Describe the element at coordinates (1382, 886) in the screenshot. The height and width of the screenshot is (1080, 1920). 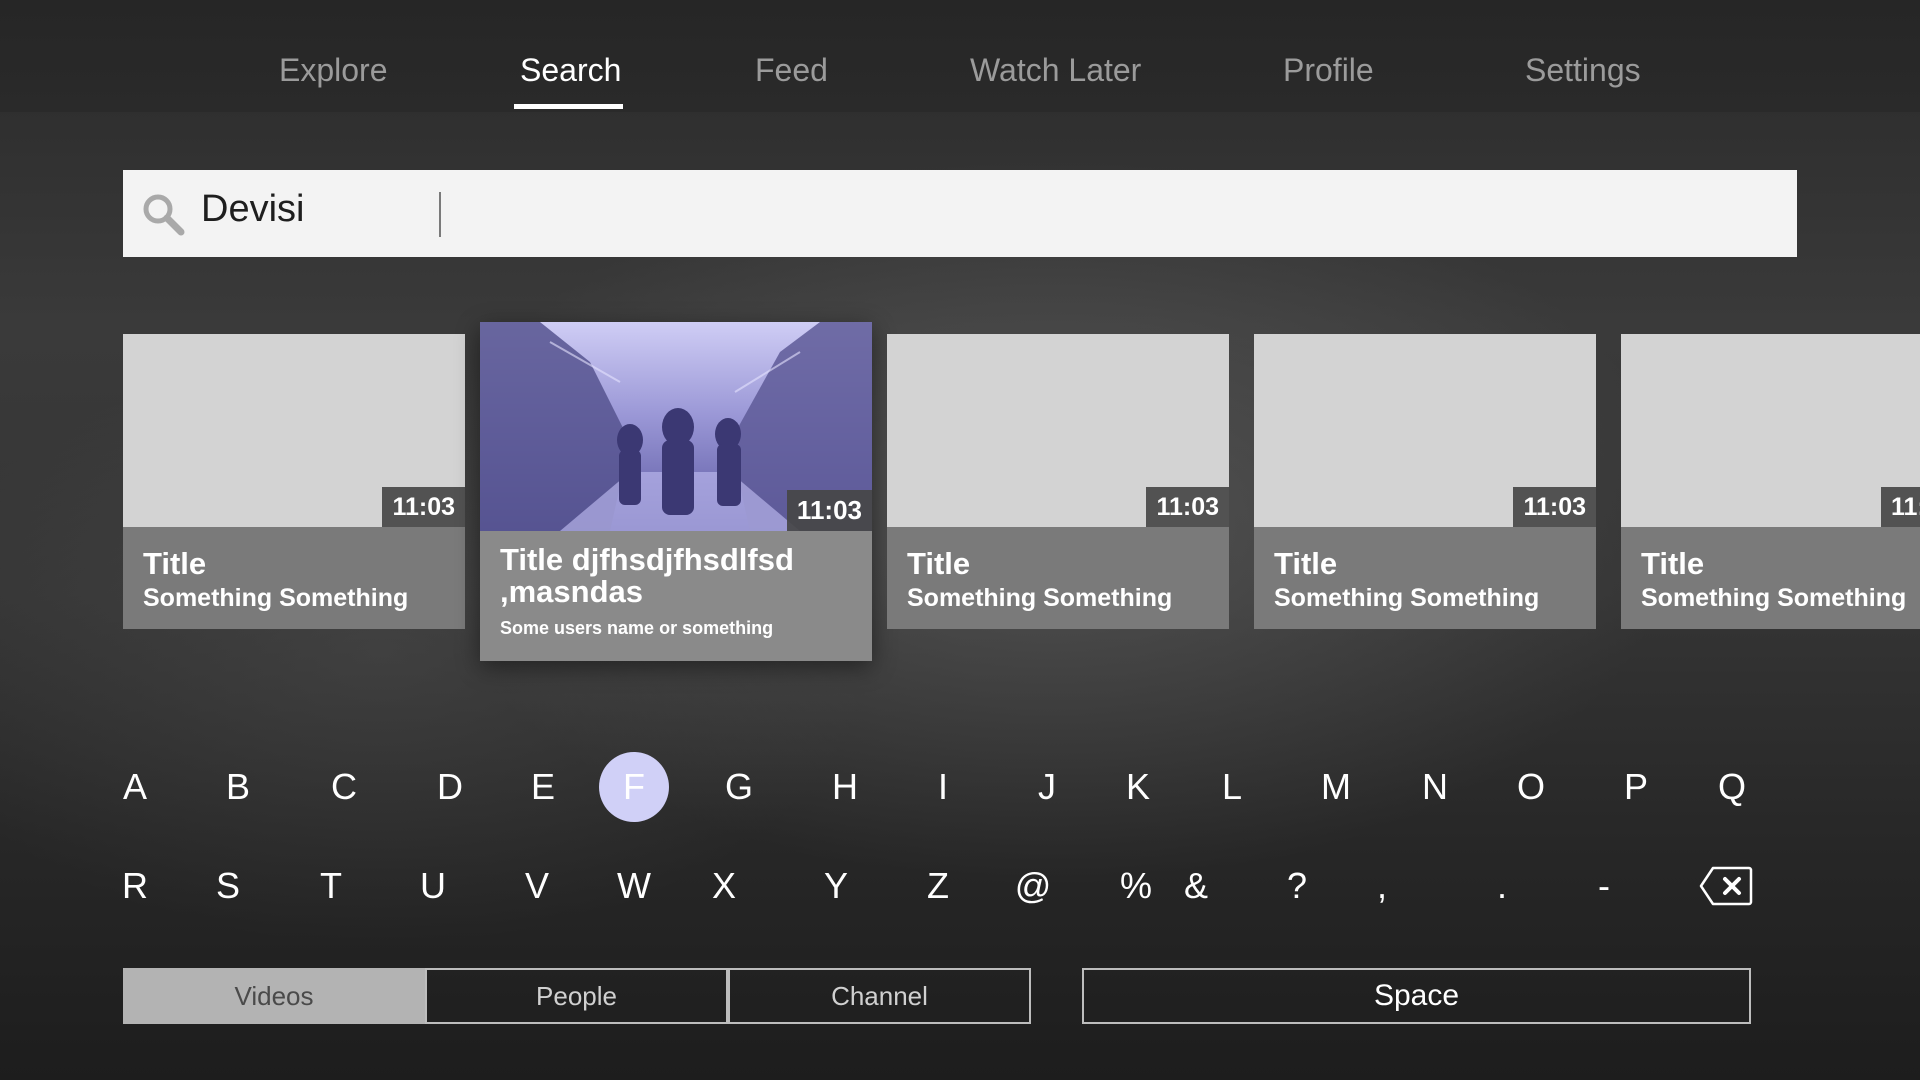
I see `key-comma: ,` at that location.